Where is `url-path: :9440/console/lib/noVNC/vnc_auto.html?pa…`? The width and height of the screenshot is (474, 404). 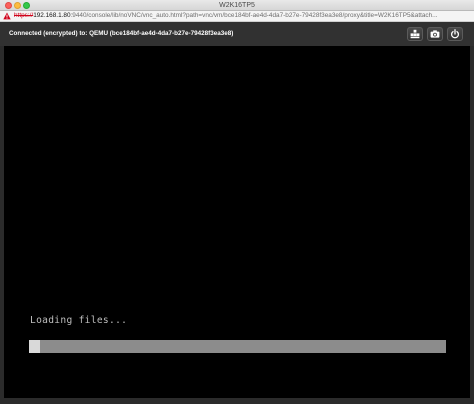 url-path: :9440/console/lib/noVNC/vnc_auto.html?pa… is located at coordinates (254, 15).